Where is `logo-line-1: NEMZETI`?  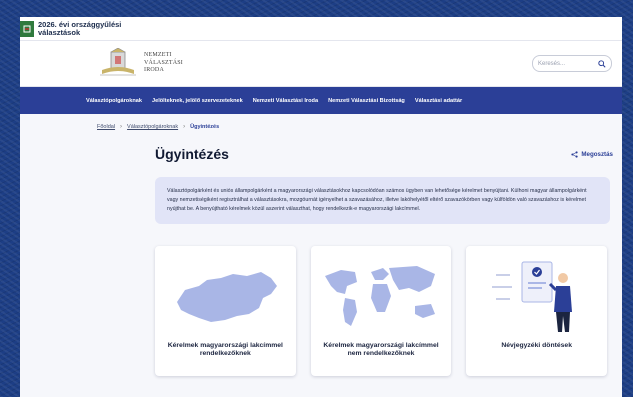 logo-line-1: NEMZETI is located at coordinates (158, 55).